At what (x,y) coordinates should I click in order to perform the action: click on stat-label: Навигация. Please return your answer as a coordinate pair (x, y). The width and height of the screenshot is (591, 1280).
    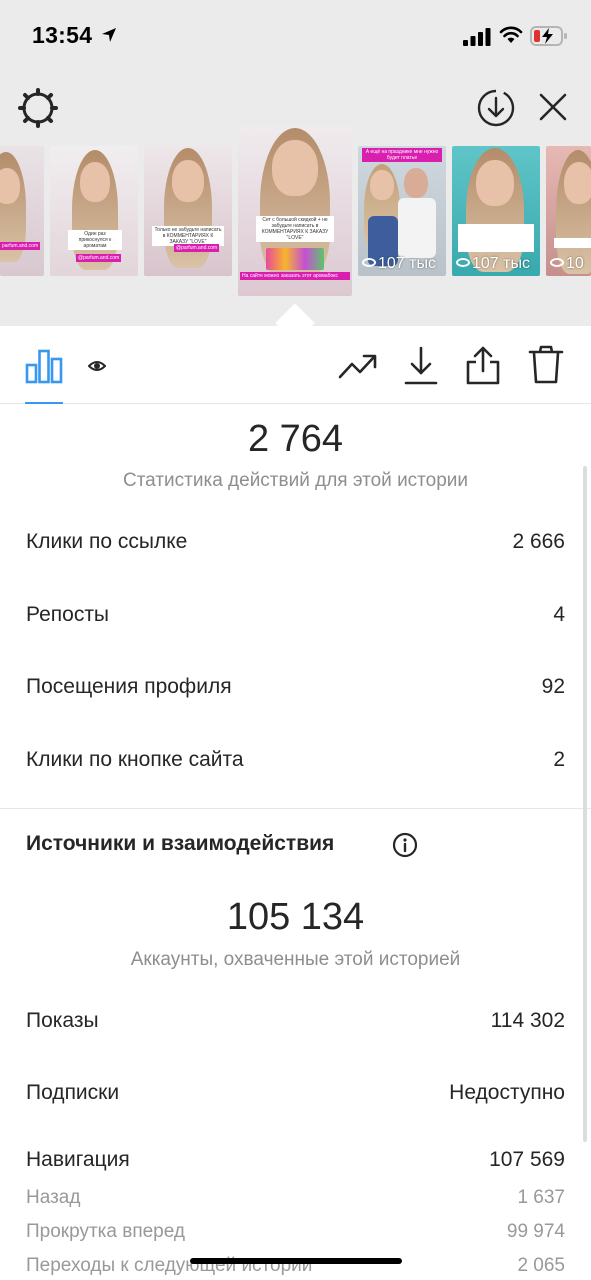
    Looking at the image, I should click on (78, 1159).